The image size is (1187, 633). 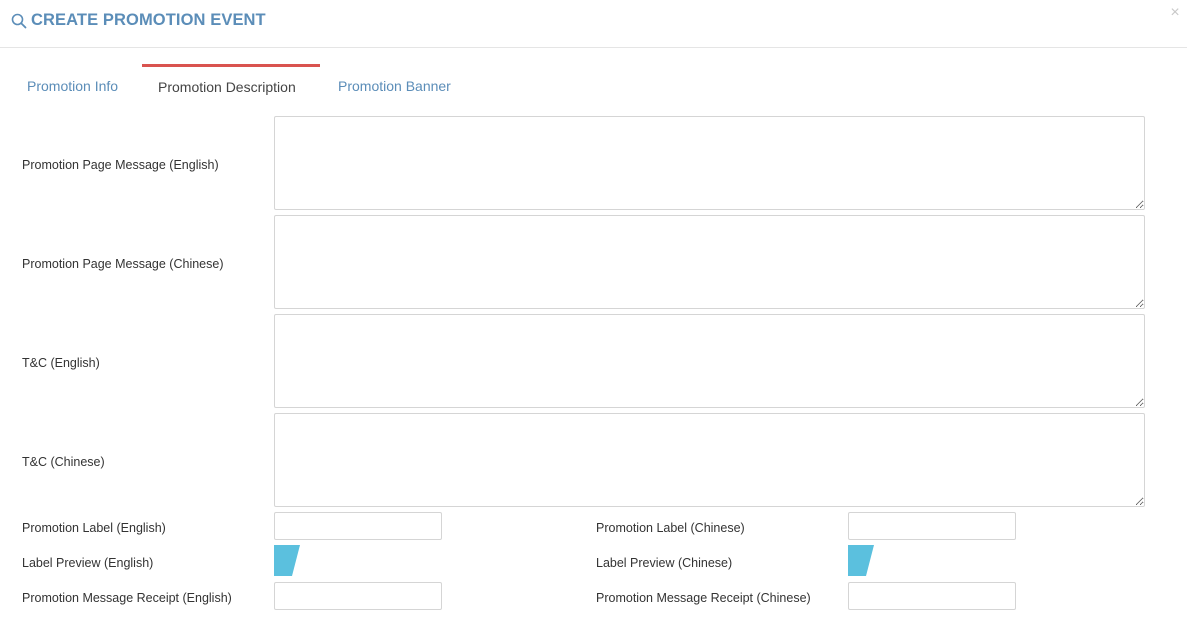 What do you see at coordinates (593, 24) in the screenshot?
I see `dialog-header: CREATE PROMOTION EVENT` at bounding box center [593, 24].